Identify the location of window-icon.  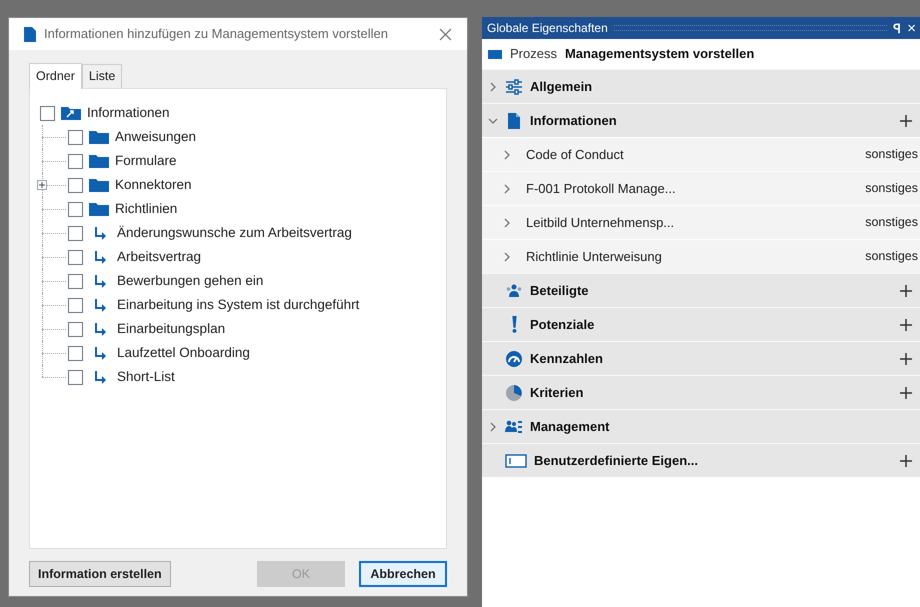
(516, 460).